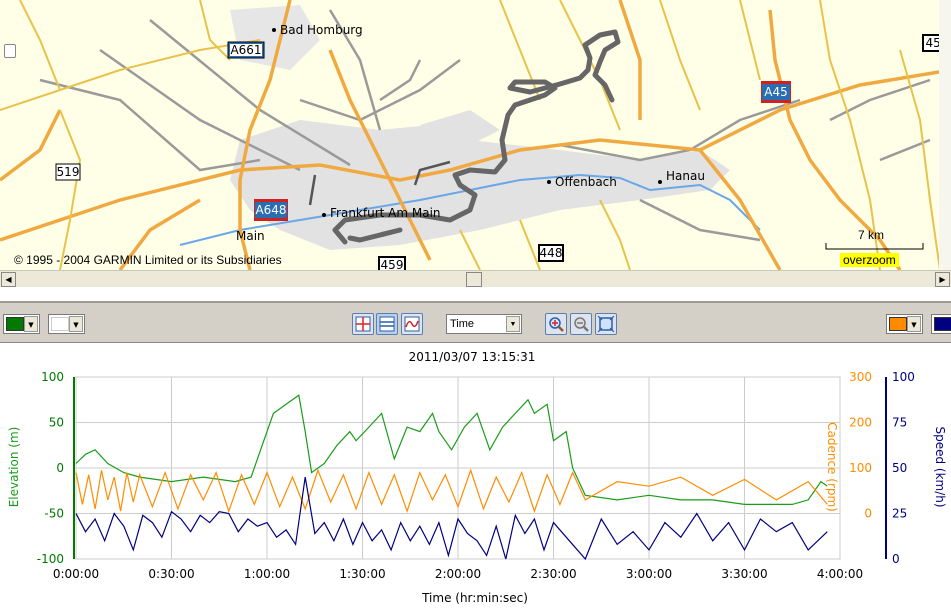 The image size is (951, 613). I want to click on map-horizontal-scrollbar: ◀ ▶, so click(475, 278).